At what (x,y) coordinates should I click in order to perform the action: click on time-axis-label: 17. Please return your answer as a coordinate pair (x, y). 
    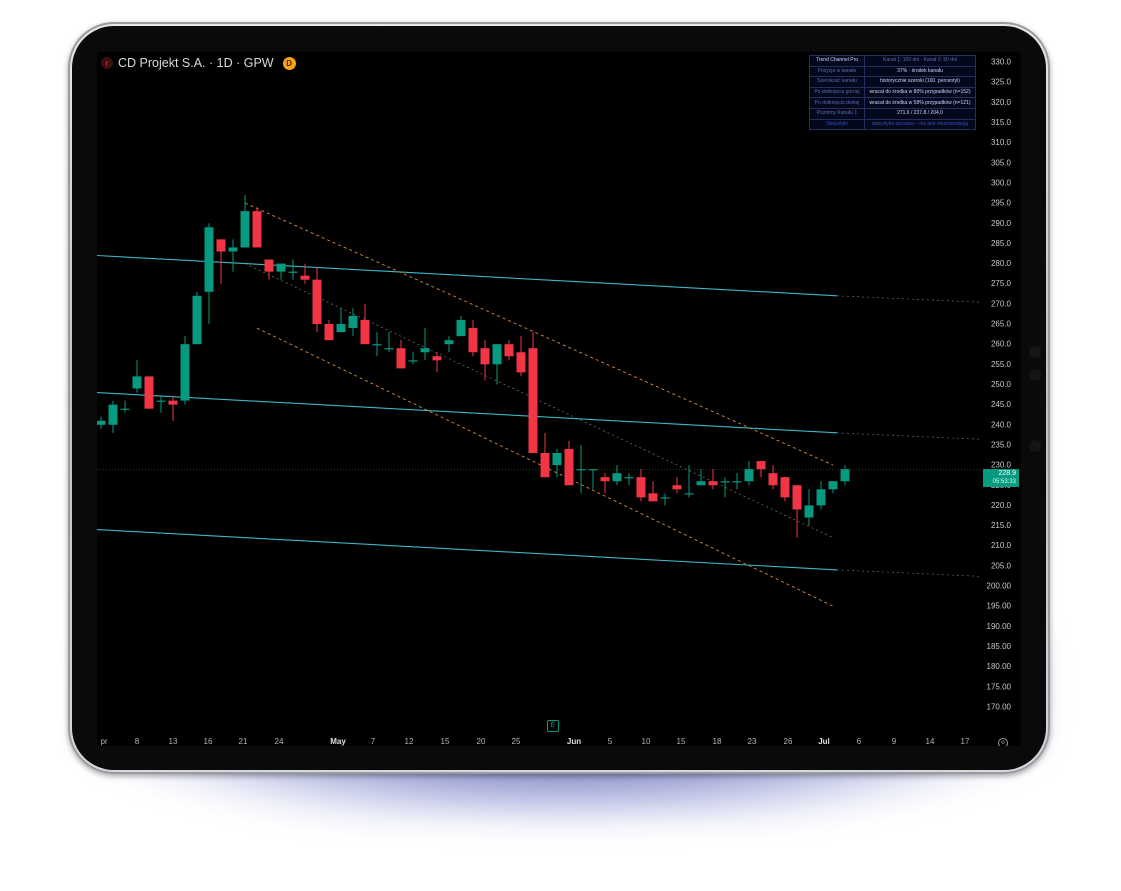
    Looking at the image, I should click on (965, 741).